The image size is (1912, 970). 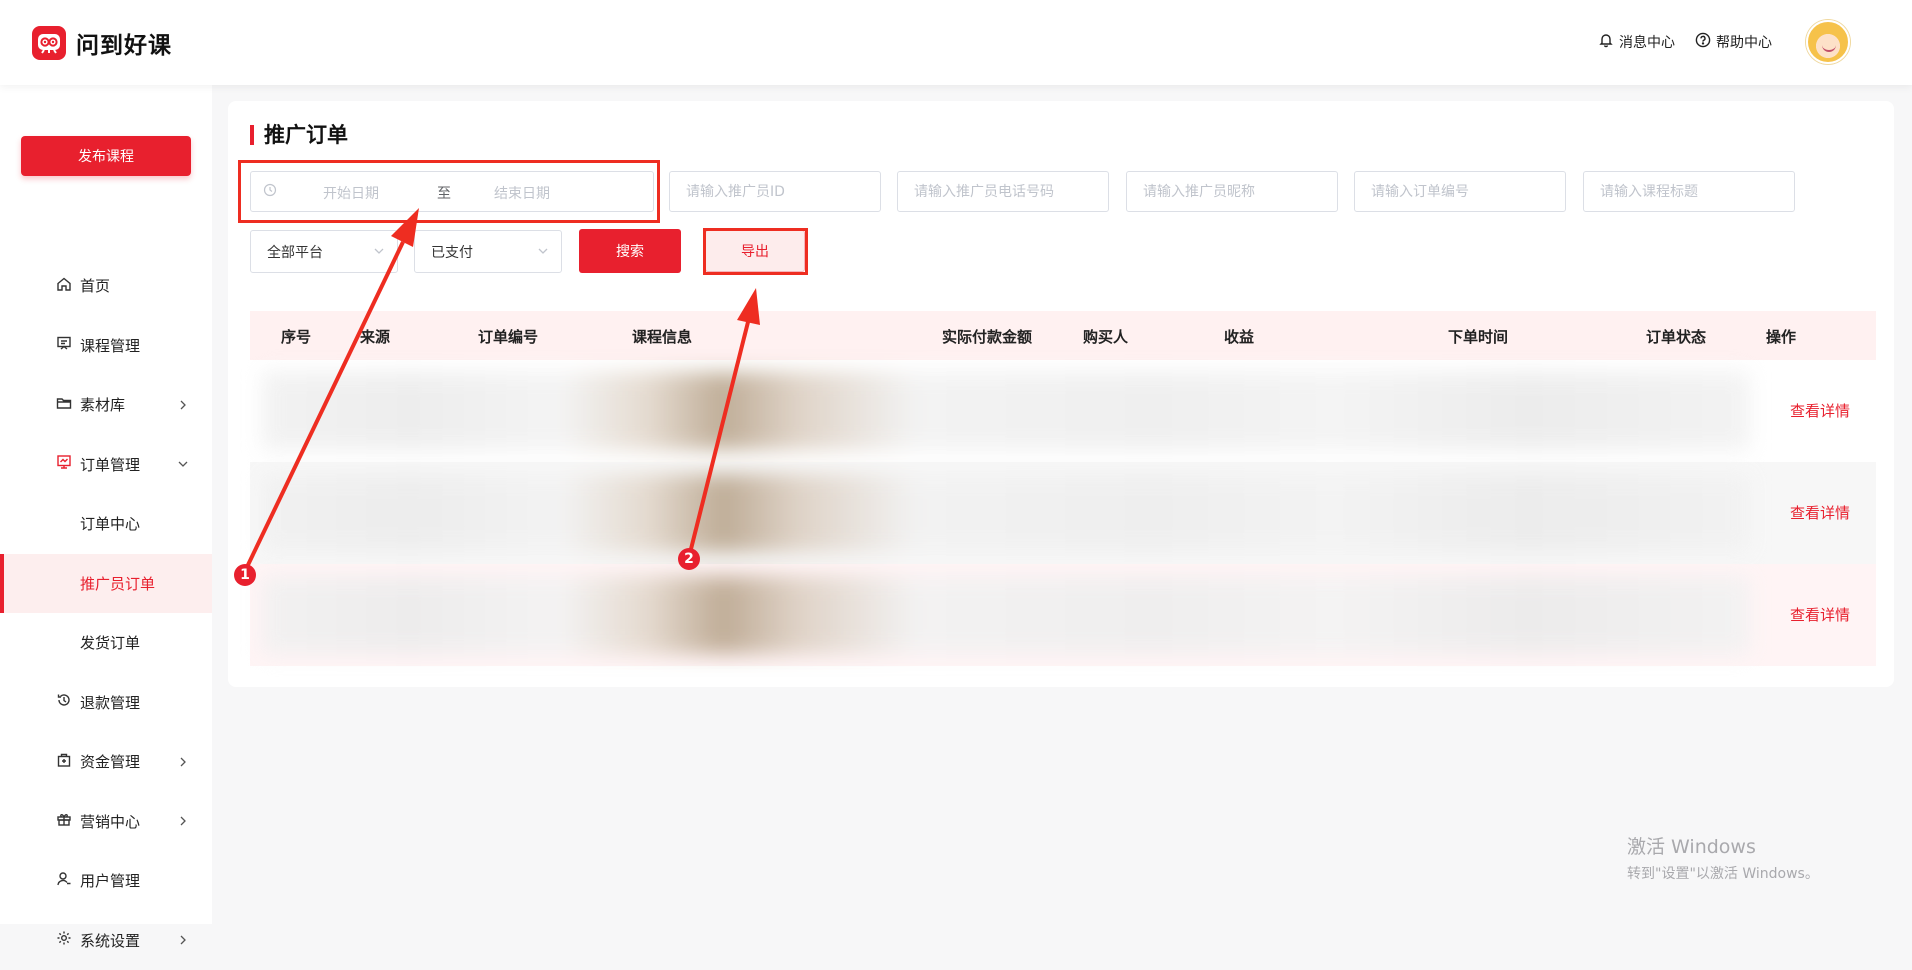 I want to click on app-logo: 问到好课, so click(x=102, y=43).